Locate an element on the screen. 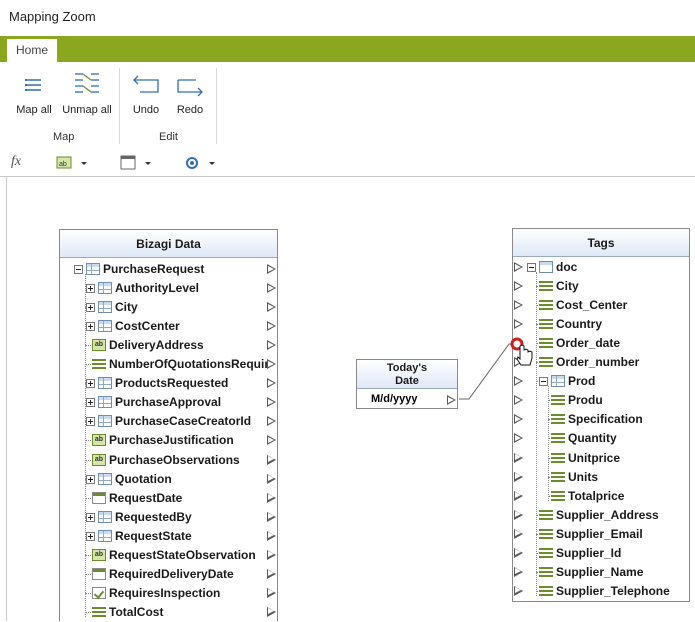  tree-item: Totalprice is located at coordinates (601, 496).